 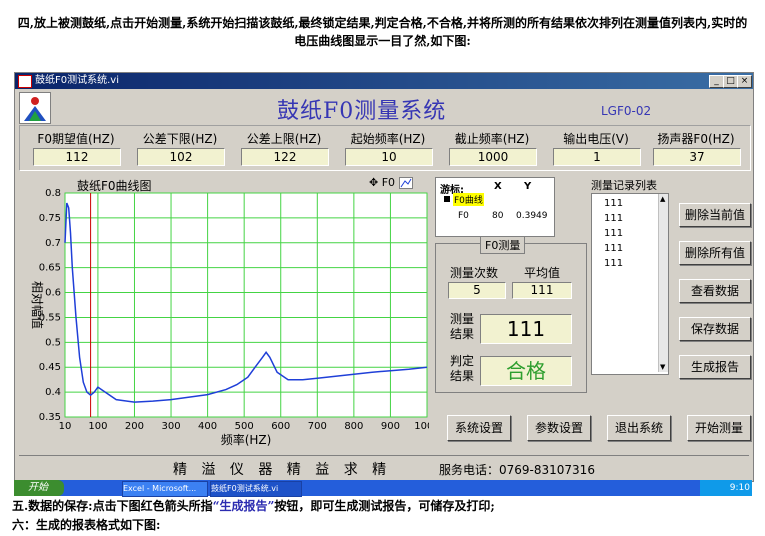 I want to click on param-field-f0-expected: 112, so click(x=77, y=157).